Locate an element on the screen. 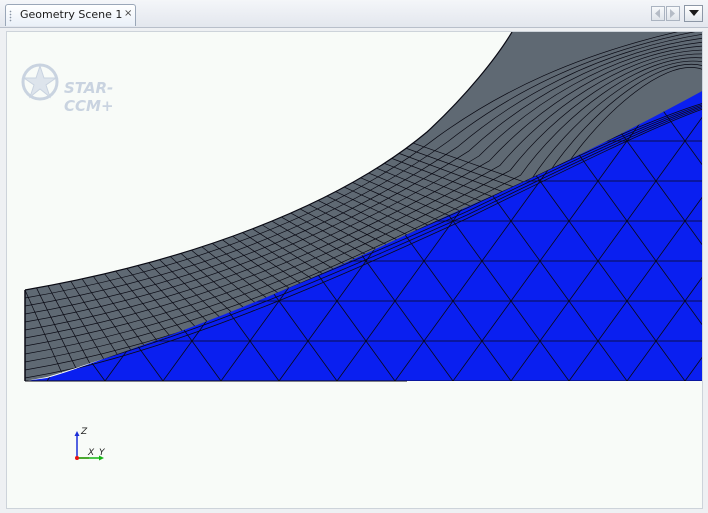 The height and width of the screenshot is (513, 708). arrow-right-icon is located at coordinates (672, 13).